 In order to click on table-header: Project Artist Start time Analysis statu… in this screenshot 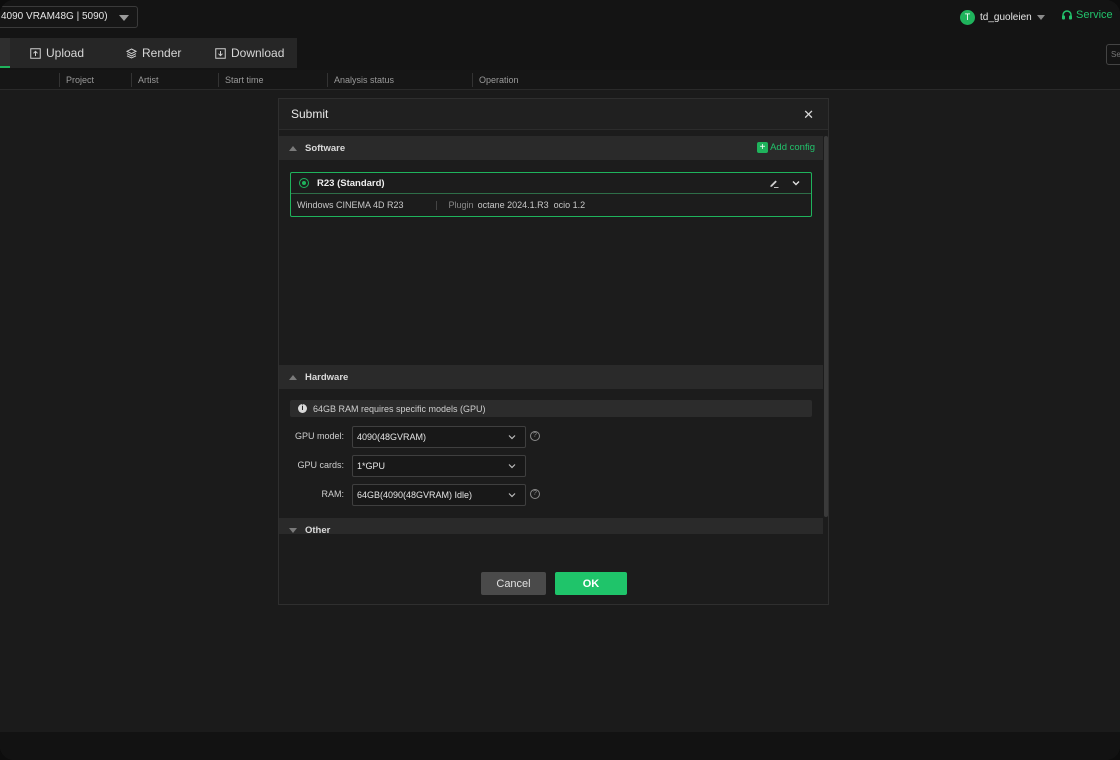, I will do `click(560, 80)`.